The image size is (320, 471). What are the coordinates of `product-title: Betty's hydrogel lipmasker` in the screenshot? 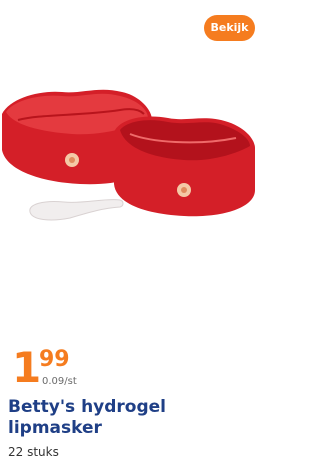 It's located at (128, 418).